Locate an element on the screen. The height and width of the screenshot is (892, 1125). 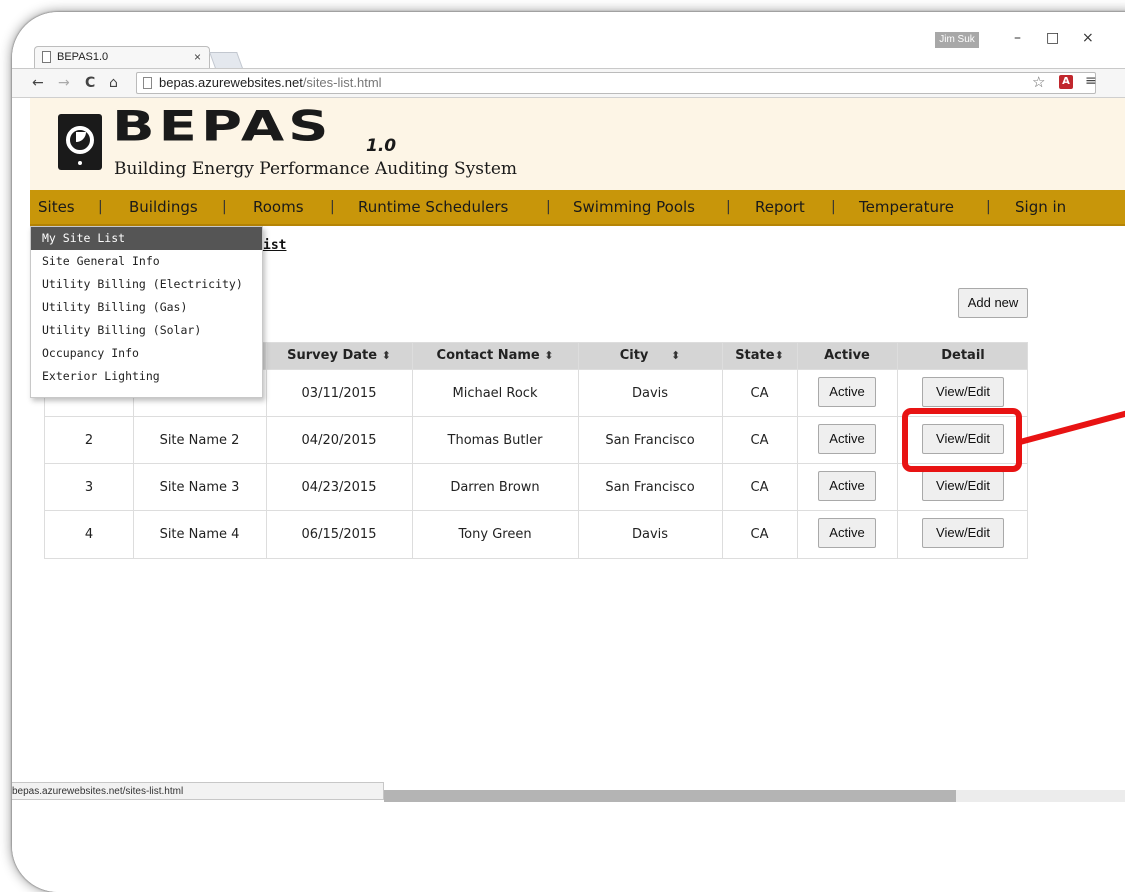
menu-item-my-site-list: My Site List is located at coordinates (146, 238).